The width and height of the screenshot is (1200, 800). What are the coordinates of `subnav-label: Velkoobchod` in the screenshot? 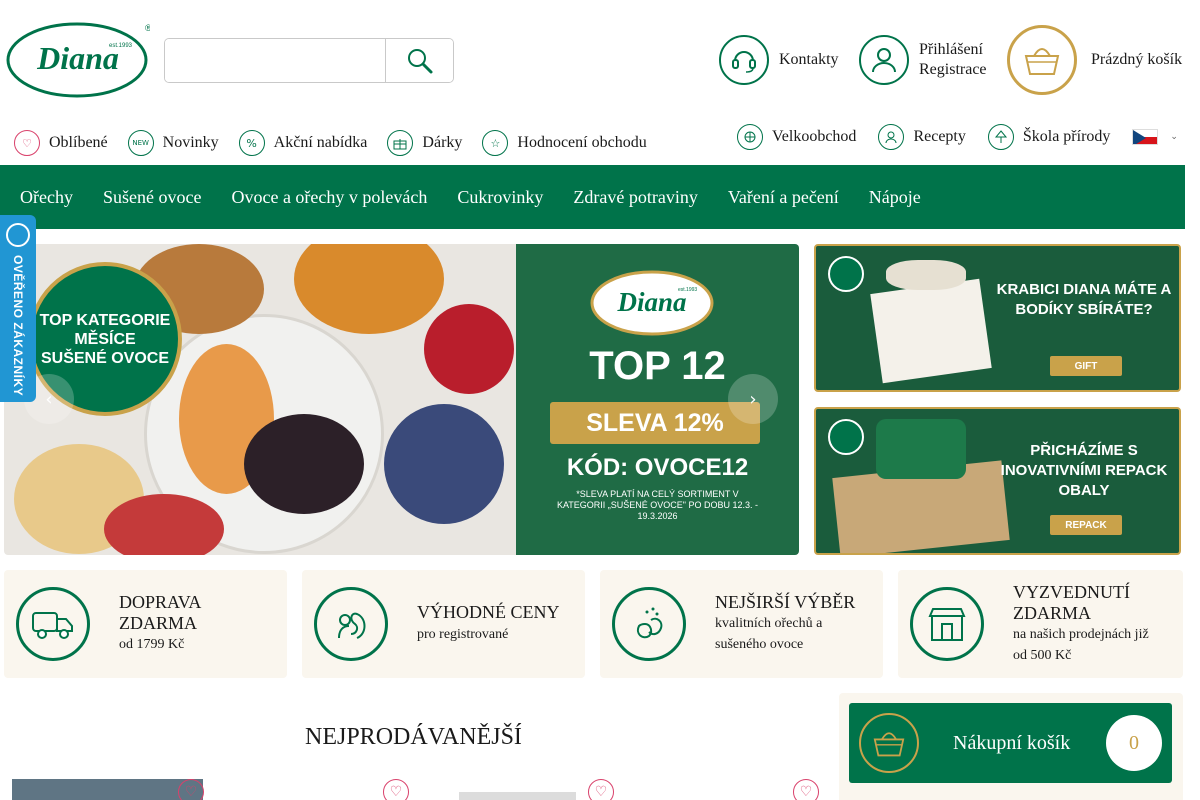 It's located at (814, 136).